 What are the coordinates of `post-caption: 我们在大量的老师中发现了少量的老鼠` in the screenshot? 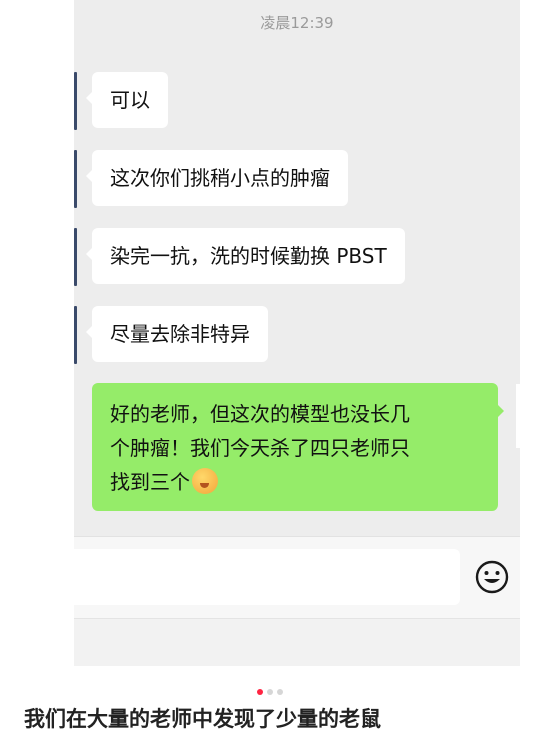 It's located at (202, 719).